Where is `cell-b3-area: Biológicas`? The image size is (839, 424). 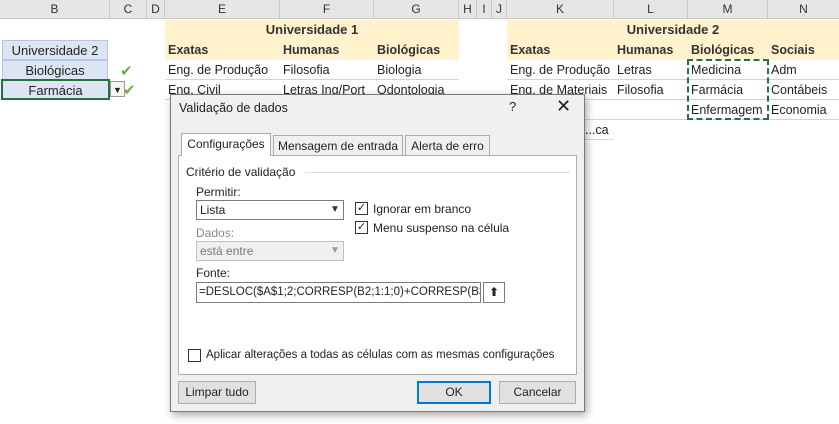 cell-b3-area: Biológicas is located at coordinates (55, 70).